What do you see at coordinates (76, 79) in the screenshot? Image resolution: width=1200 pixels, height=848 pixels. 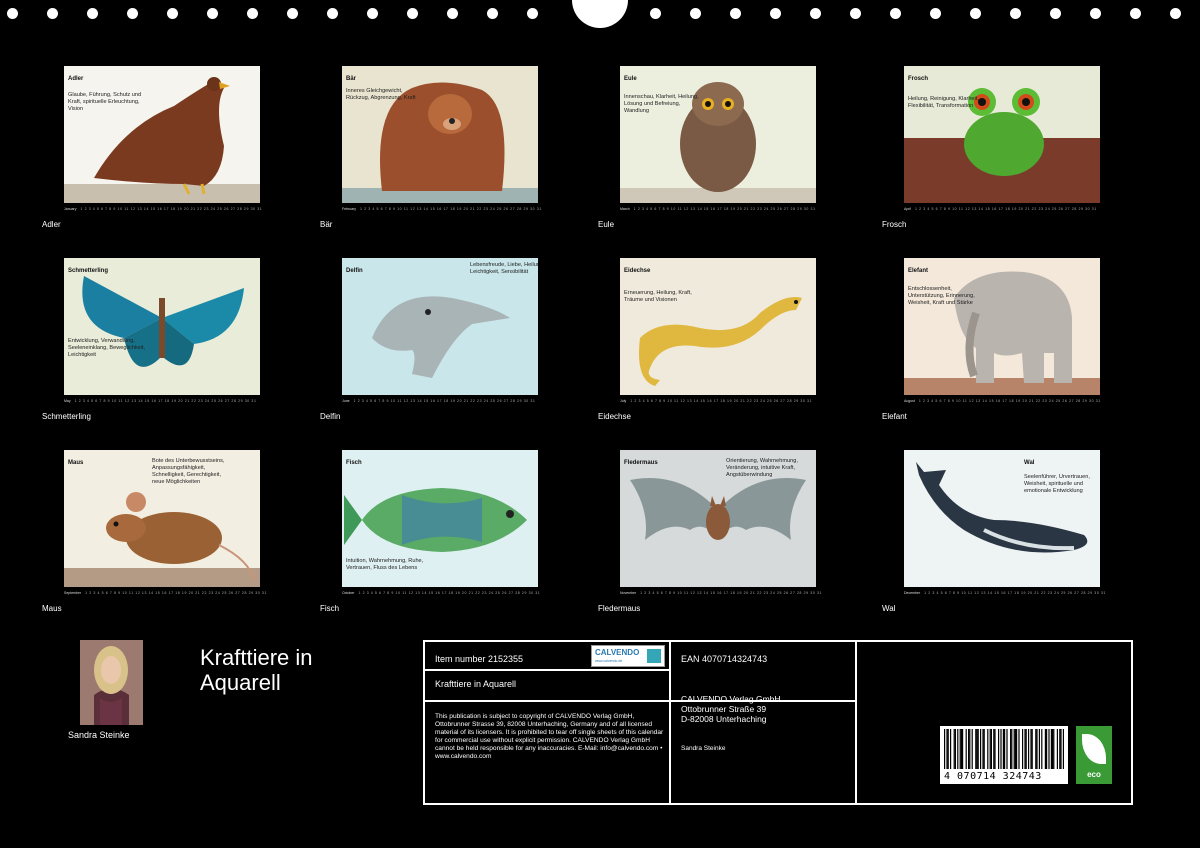 I see `animal-title: Adler` at bounding box center [76, 79].